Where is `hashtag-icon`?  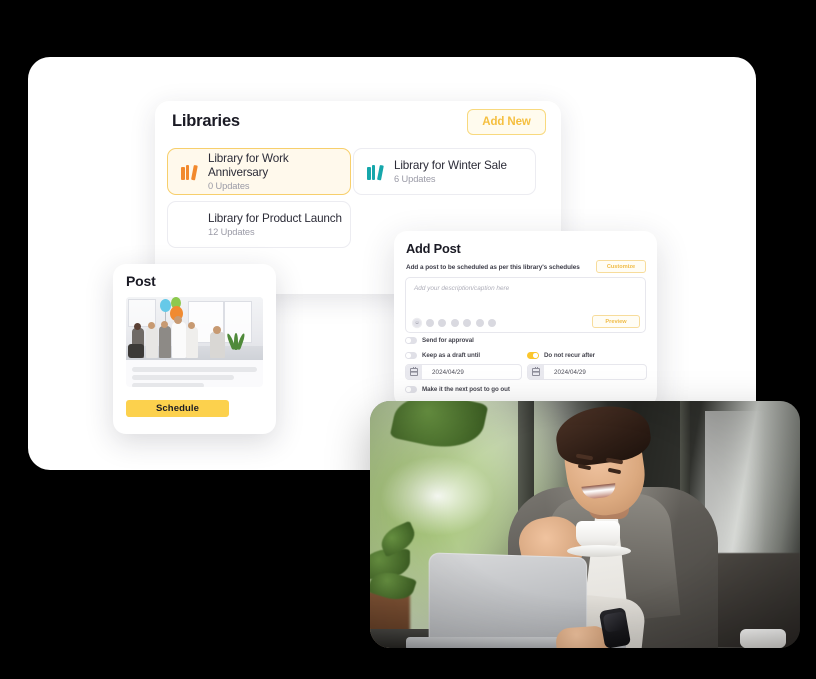
hashtag-icon is located at coordinates (429, 323).